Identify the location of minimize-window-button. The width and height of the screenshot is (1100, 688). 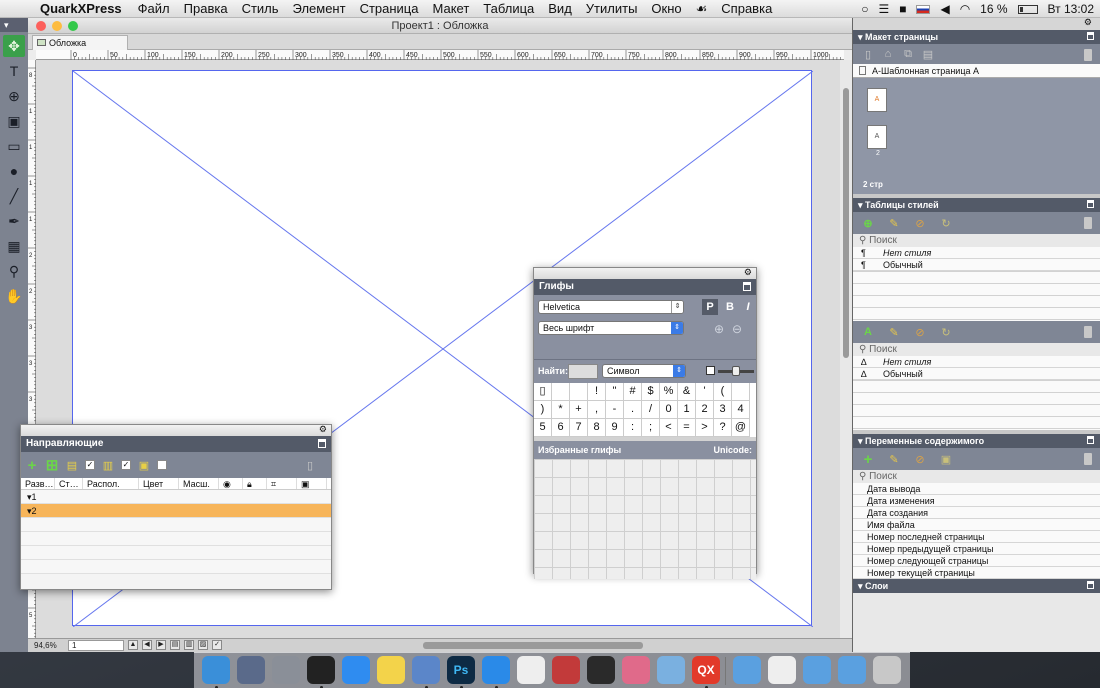
(57, 26).